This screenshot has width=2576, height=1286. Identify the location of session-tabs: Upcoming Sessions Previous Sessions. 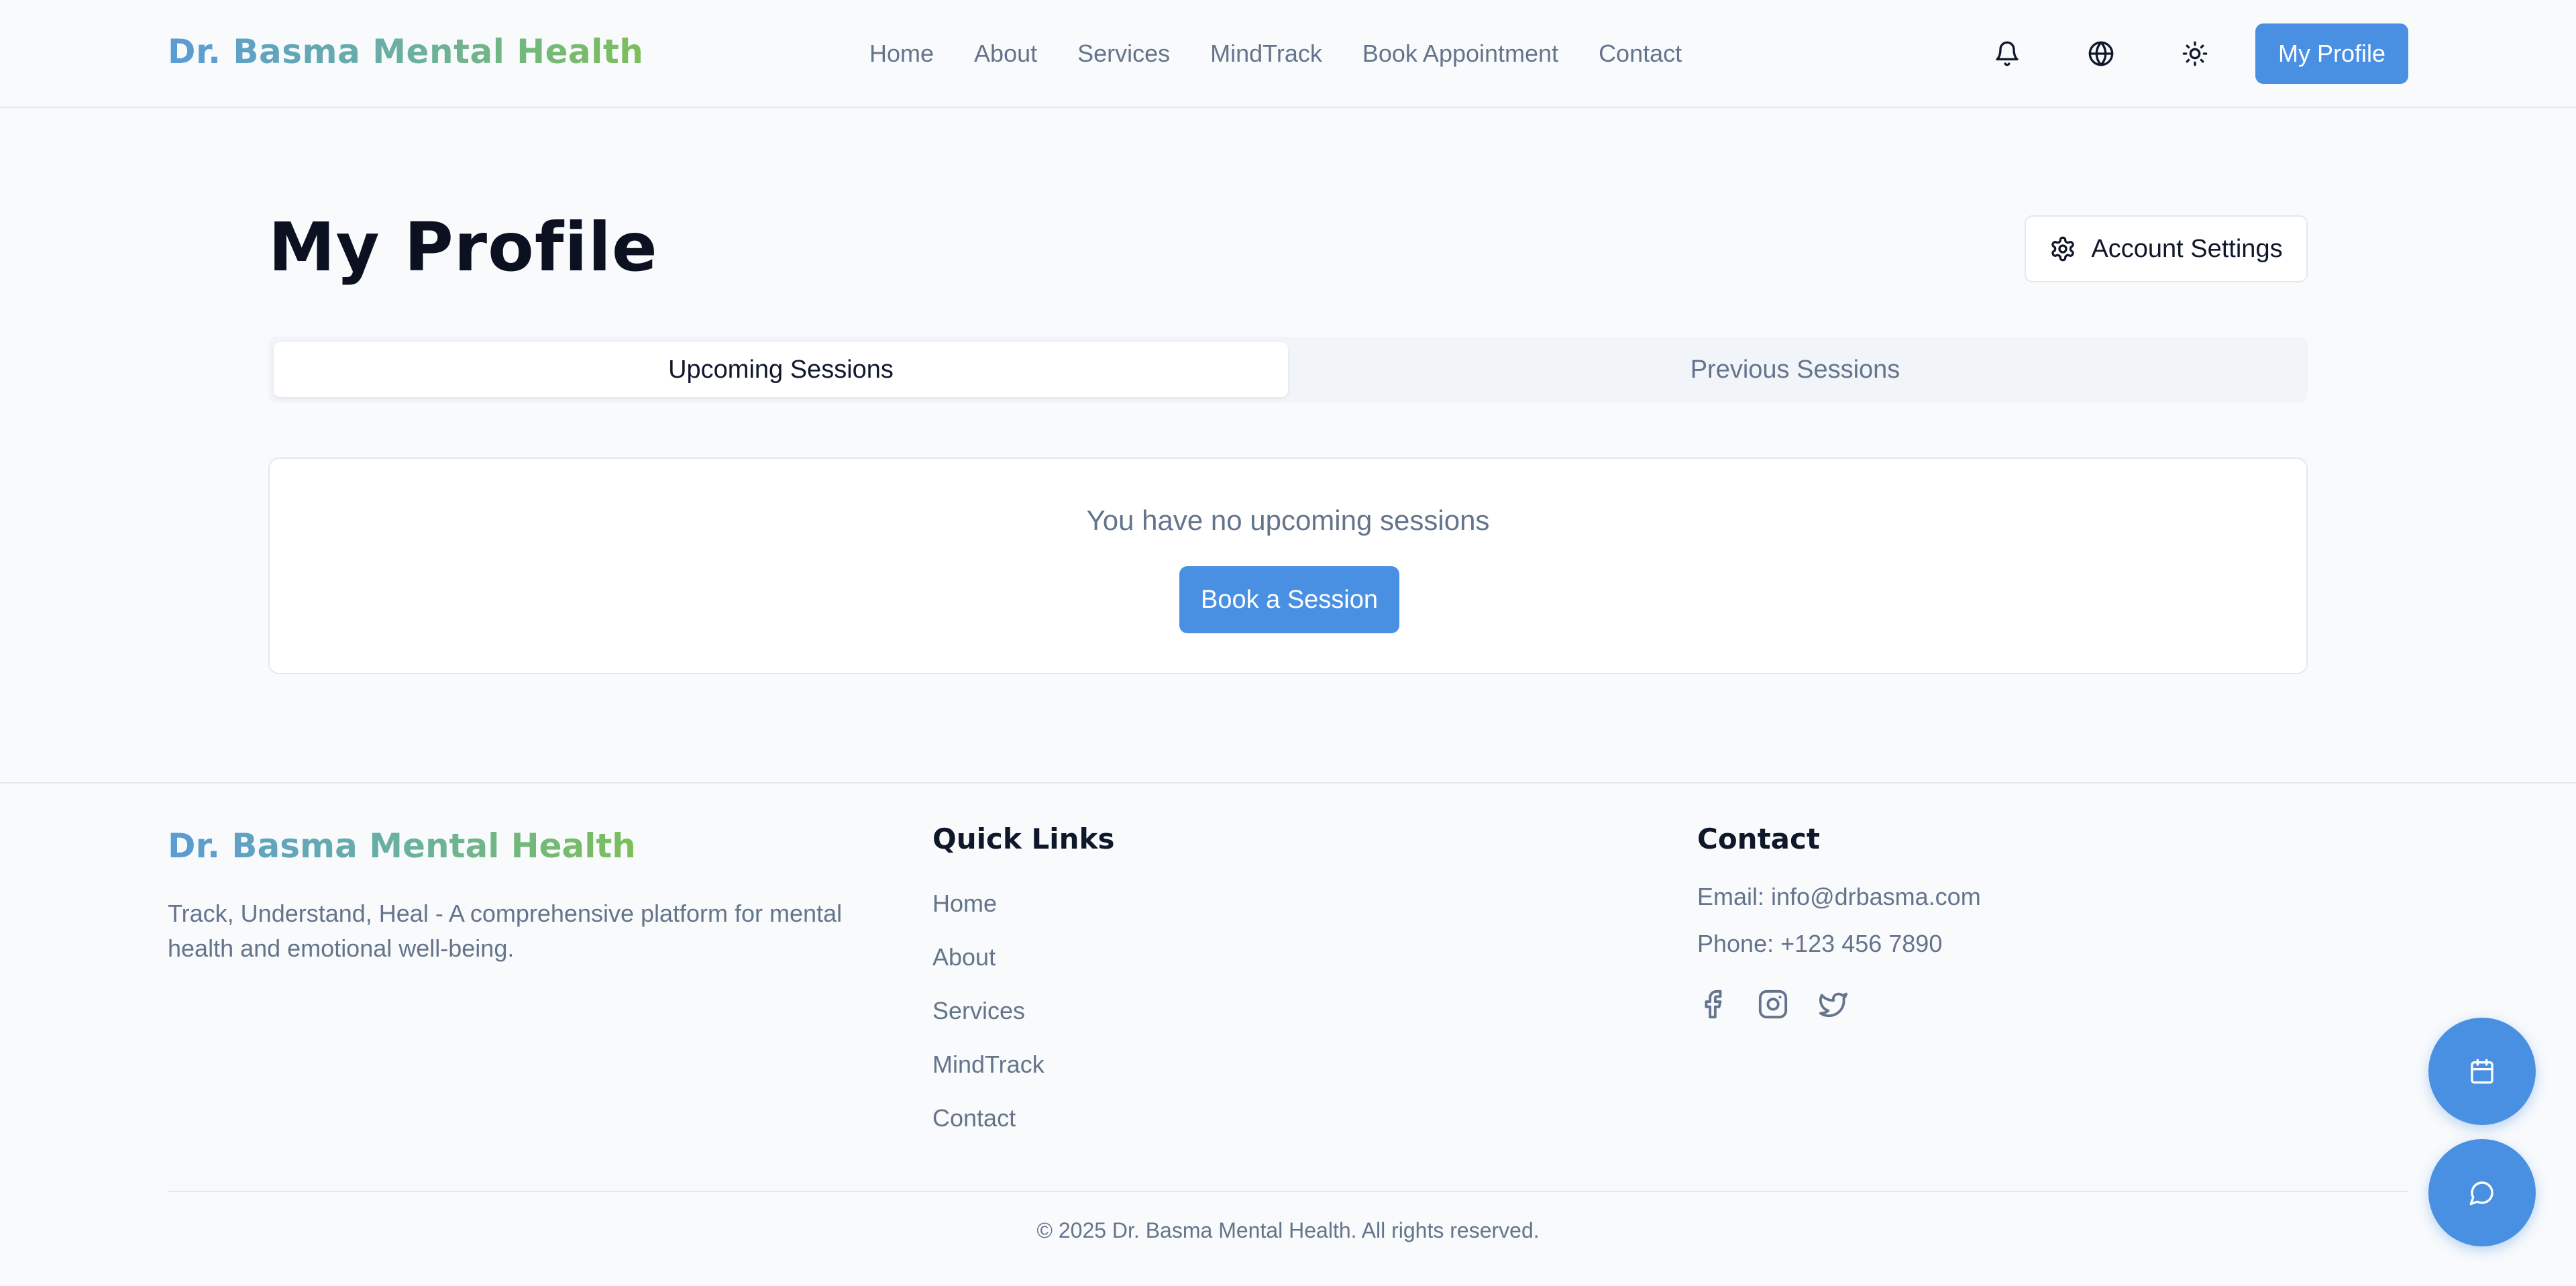
(1288, 370).